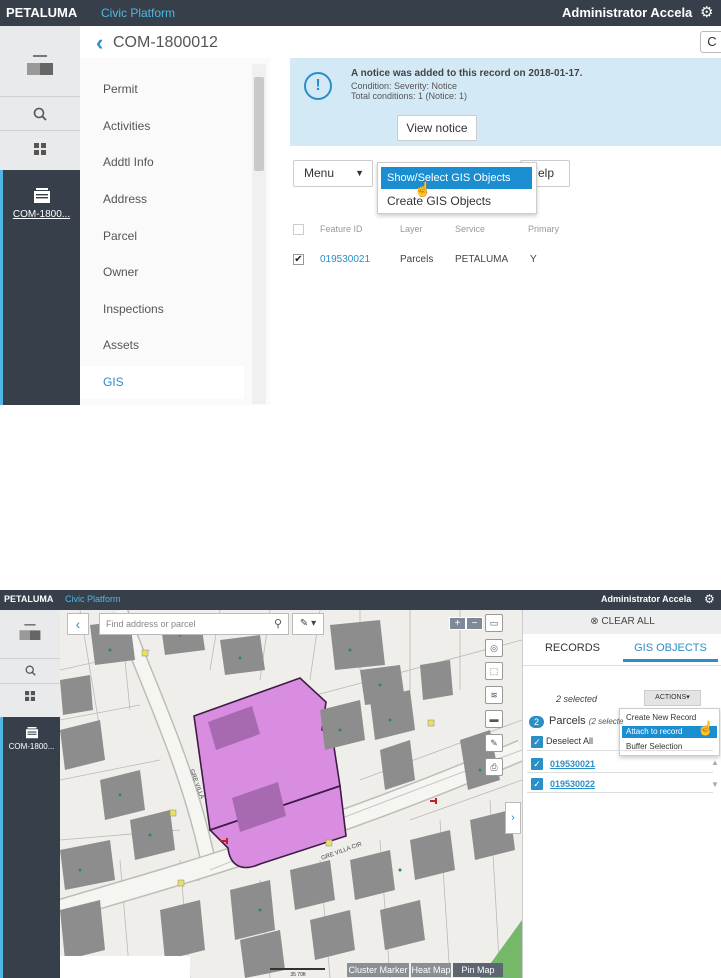  I want to click on tab-records: RECORDS, so click(572, 648).